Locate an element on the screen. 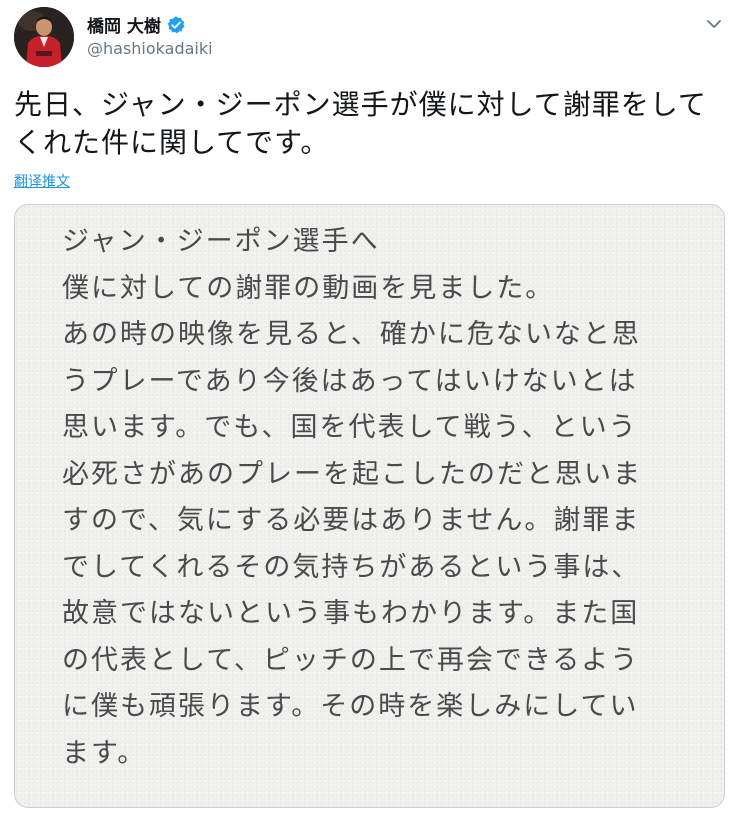  image-text-line: の代表として、ピッチの上で再会できるよう is located at coordinates (351, 660).